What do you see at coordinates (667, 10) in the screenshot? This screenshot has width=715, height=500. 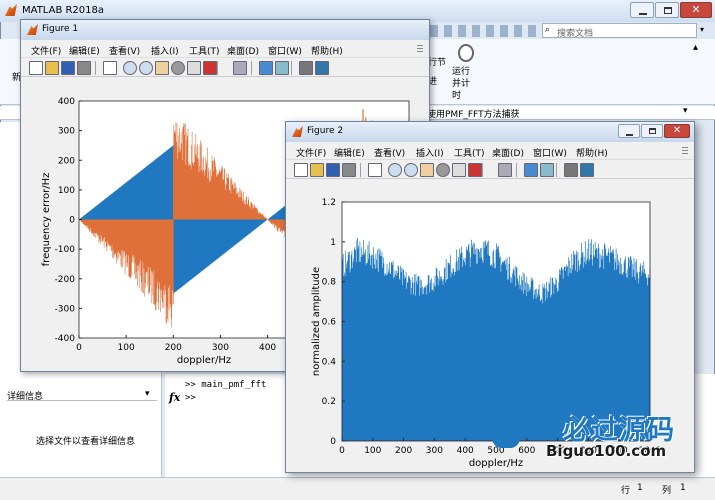 I see `maximize-button` at bounding box center [667, 10].